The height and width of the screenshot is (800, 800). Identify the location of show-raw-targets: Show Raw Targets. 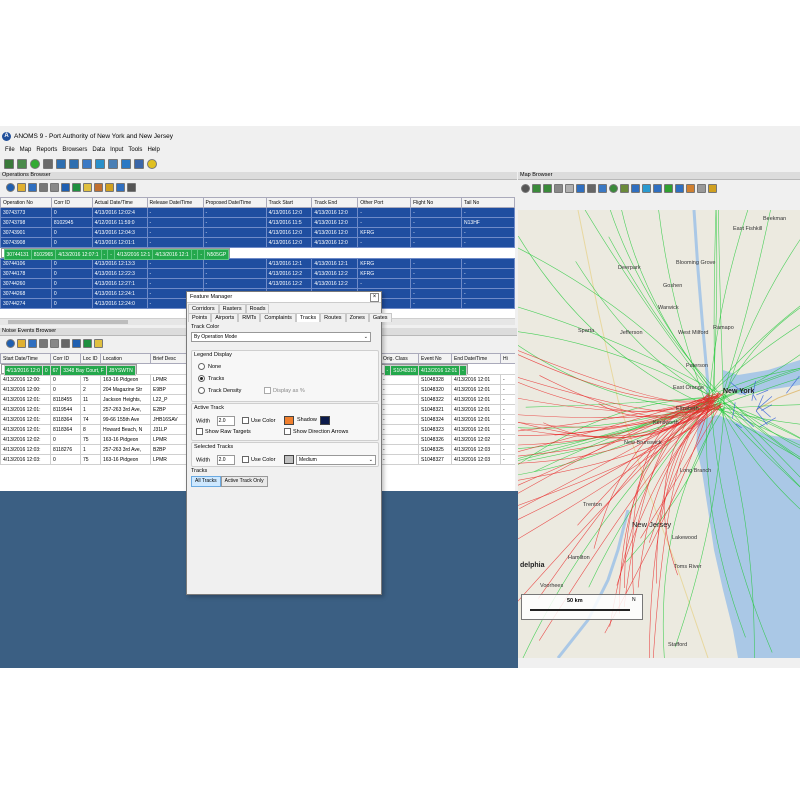
(223, 431).